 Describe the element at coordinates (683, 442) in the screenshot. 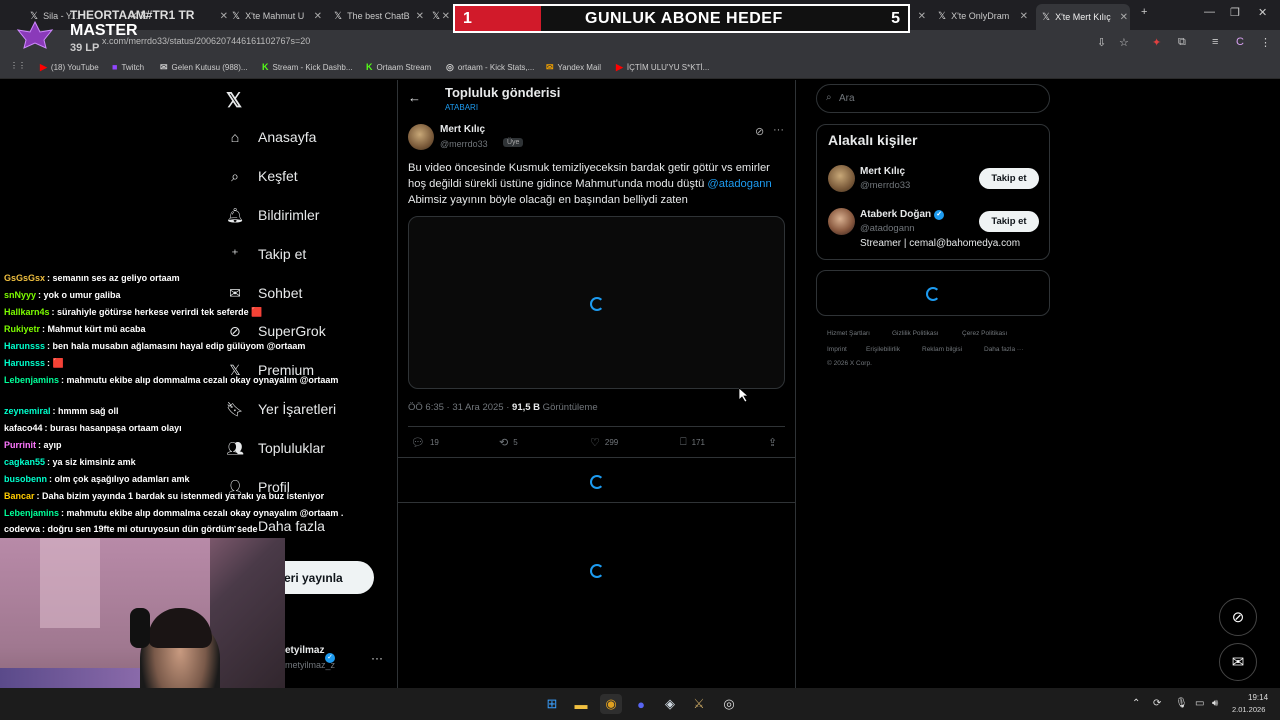

I see `bookmark-icon: ⎕` at that location.